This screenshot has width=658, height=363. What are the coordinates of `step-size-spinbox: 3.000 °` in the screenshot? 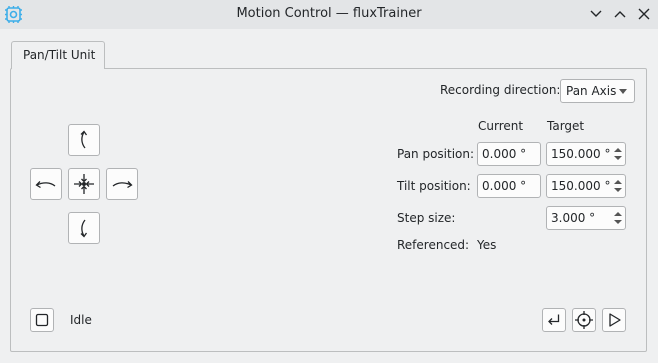 It's located at (586, 218).